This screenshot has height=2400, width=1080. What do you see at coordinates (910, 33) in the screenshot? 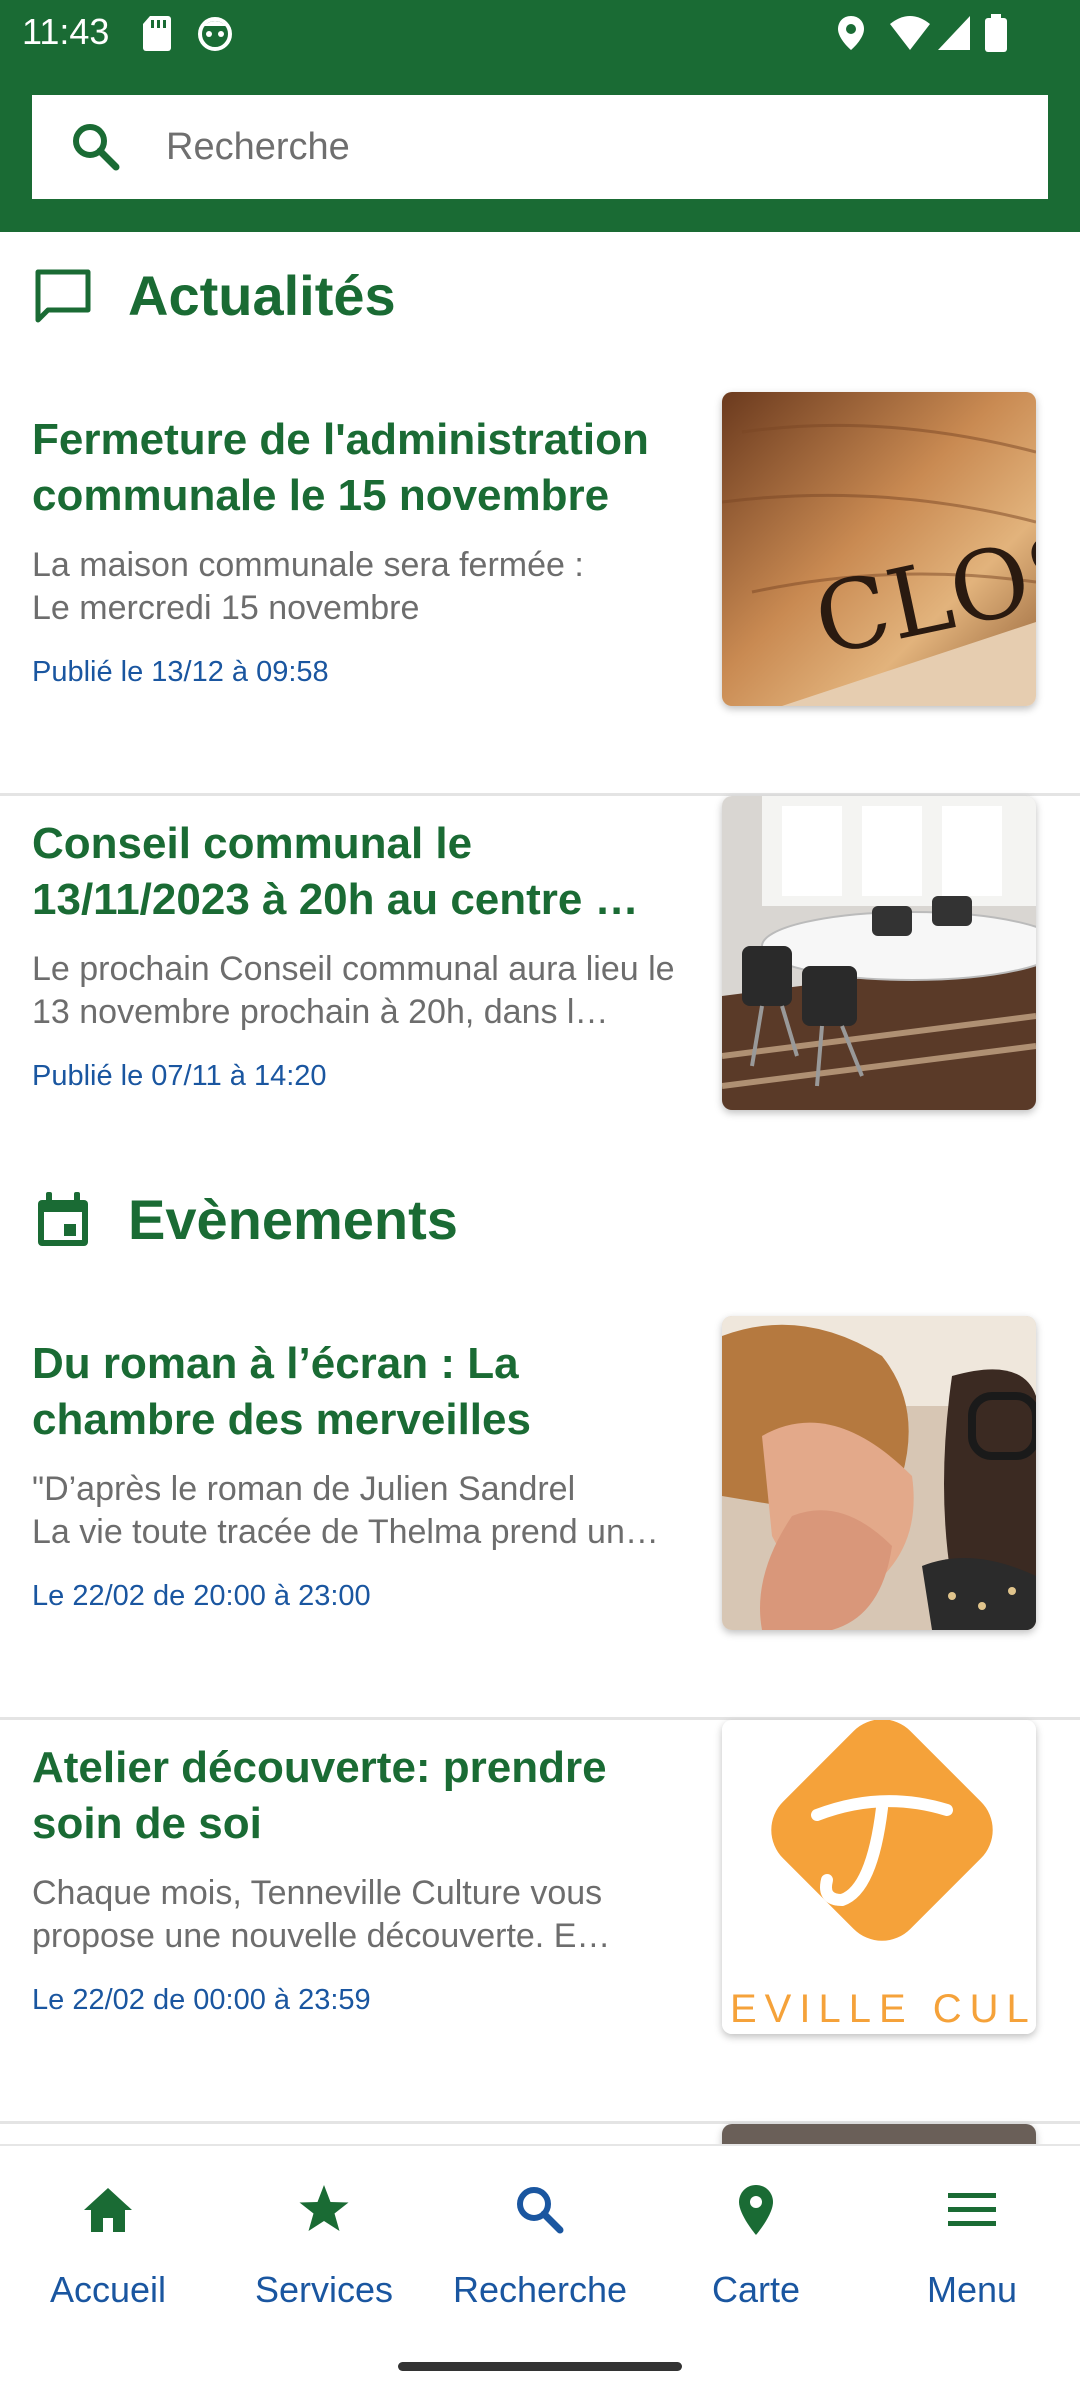
I see `wifi-icon` at bounding box center [910, 33].